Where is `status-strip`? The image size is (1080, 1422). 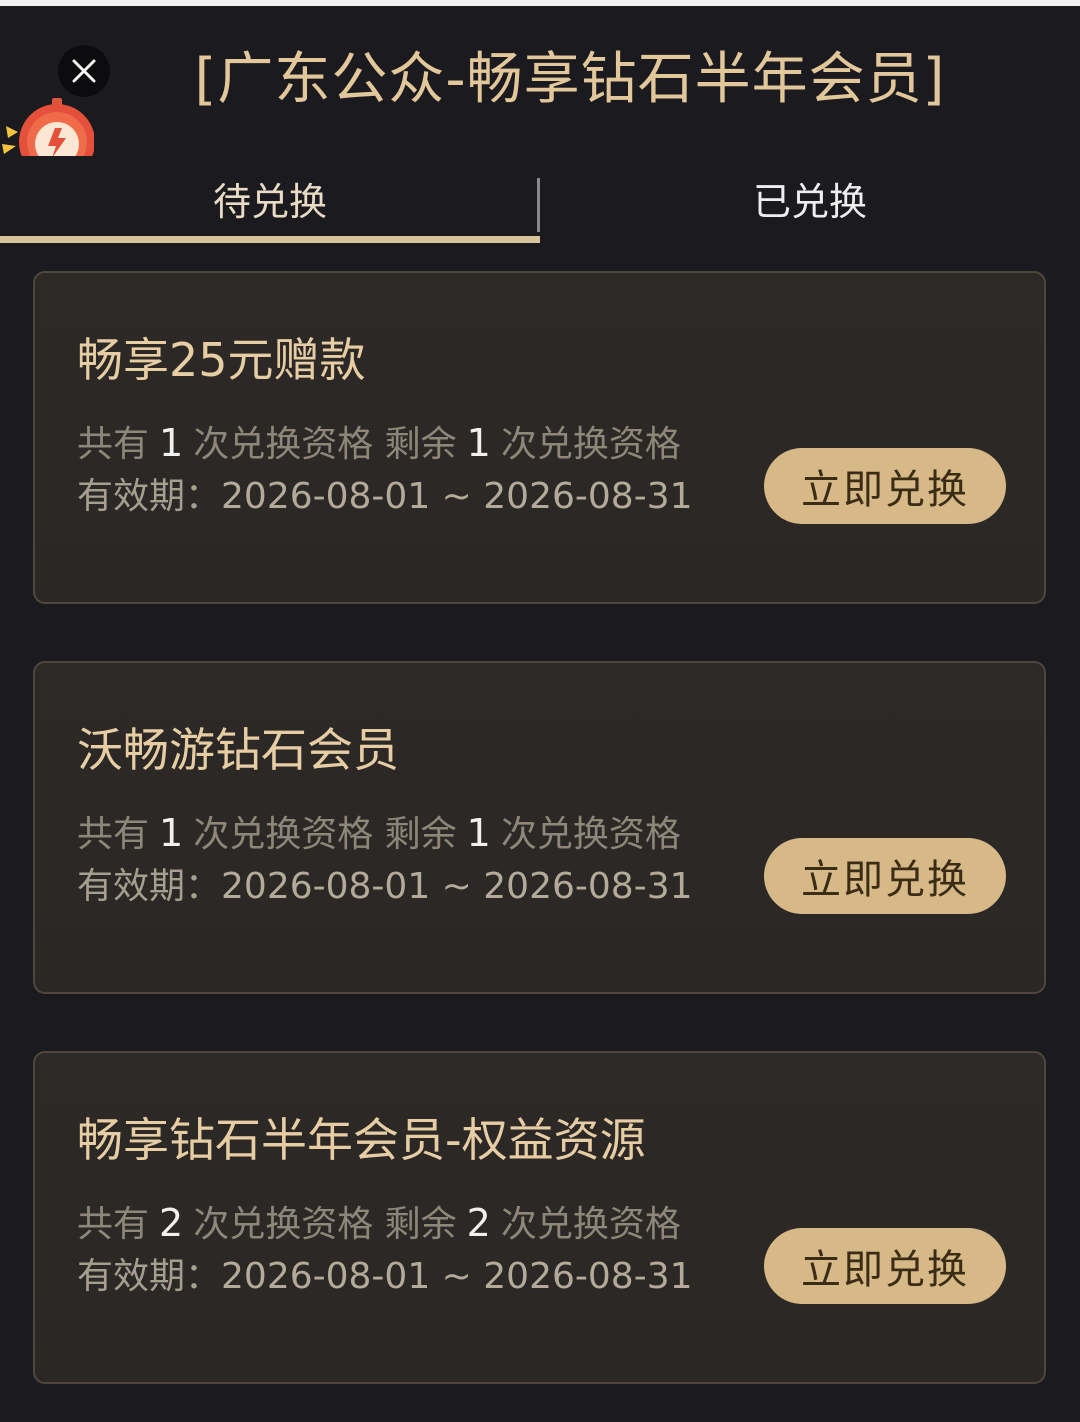 status-strip is located at coordinates (540, 3).